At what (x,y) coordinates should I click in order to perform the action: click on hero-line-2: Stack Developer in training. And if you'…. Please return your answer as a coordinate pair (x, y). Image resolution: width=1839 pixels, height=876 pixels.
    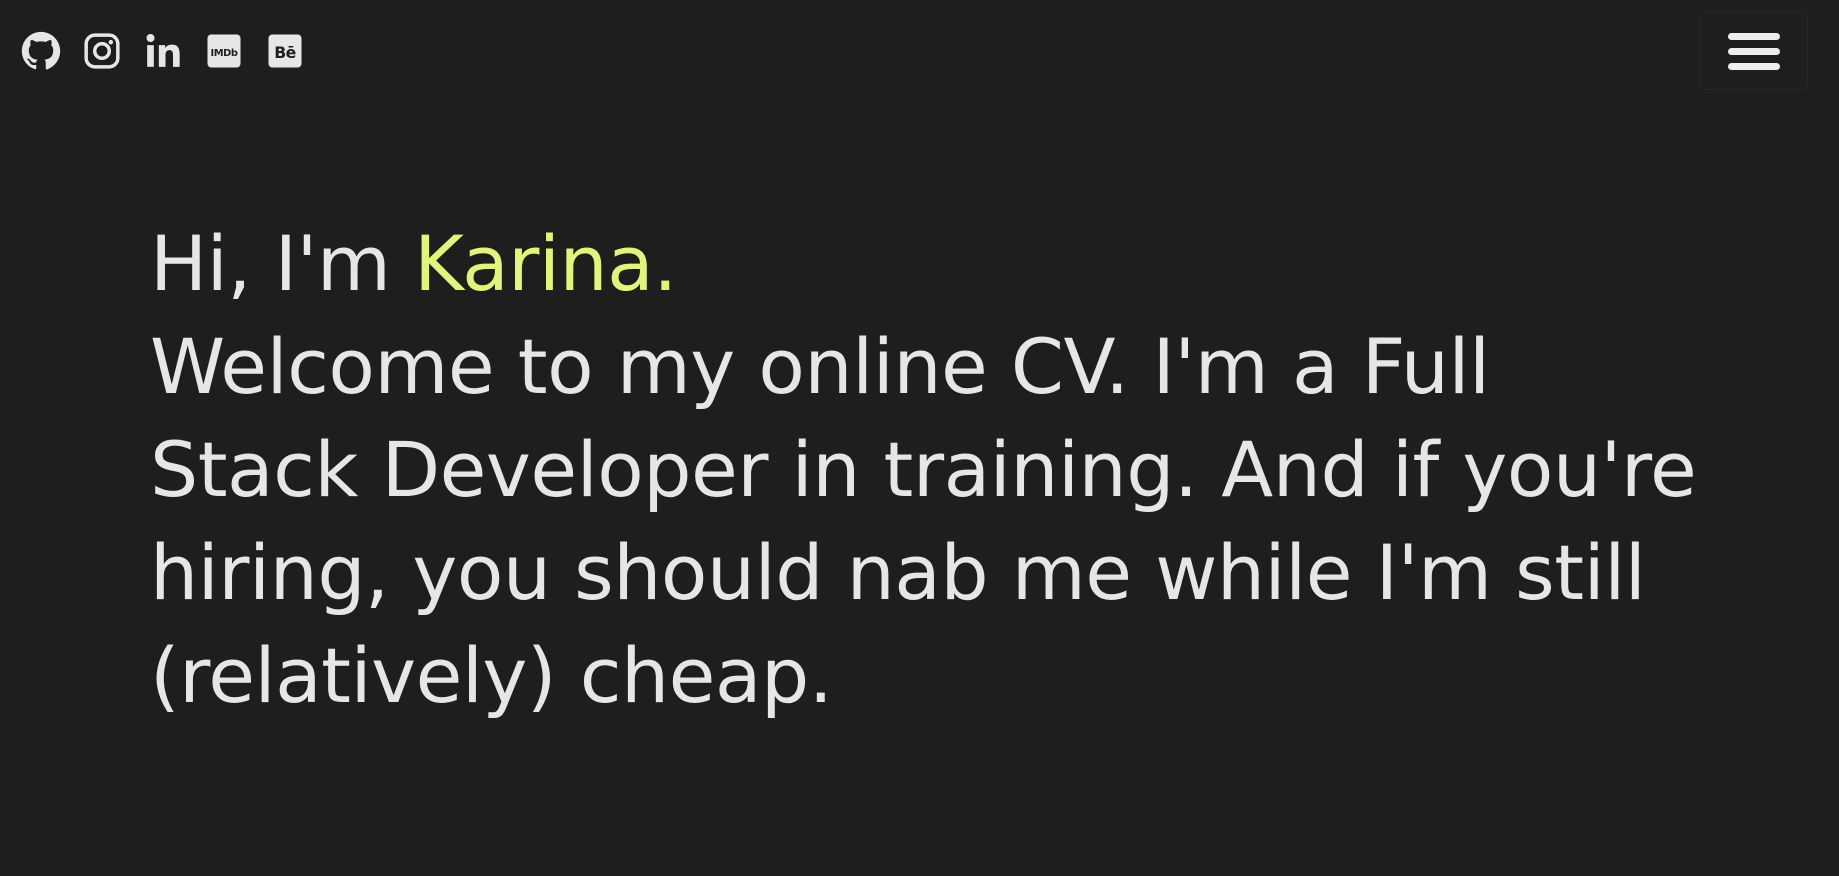
    Looking at the image, I should click on (923, 469).